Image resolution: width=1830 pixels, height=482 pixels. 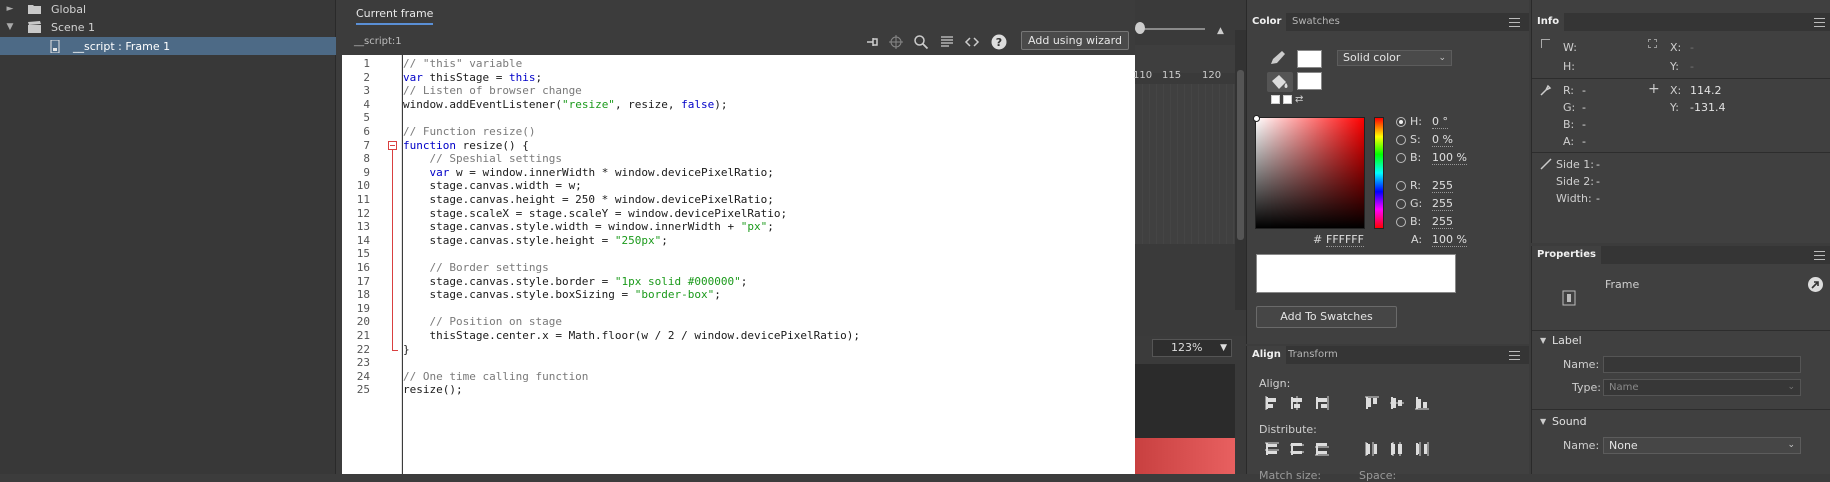 I want to click on code-brackets-icon, so click(x=972, y=42).